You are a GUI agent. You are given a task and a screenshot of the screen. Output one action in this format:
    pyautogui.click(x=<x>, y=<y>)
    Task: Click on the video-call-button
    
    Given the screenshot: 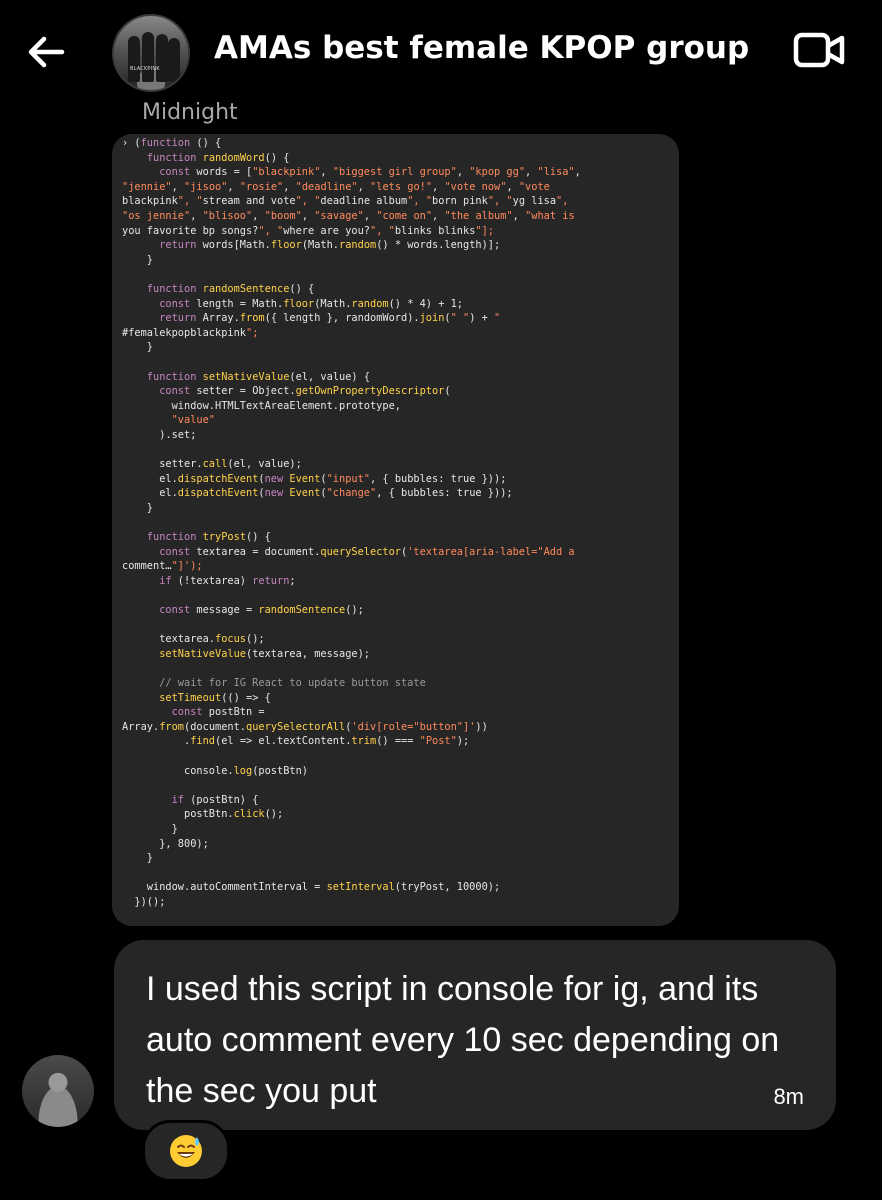 What is the action you would take?
    pyautogui.click(x=819, y=50)
    